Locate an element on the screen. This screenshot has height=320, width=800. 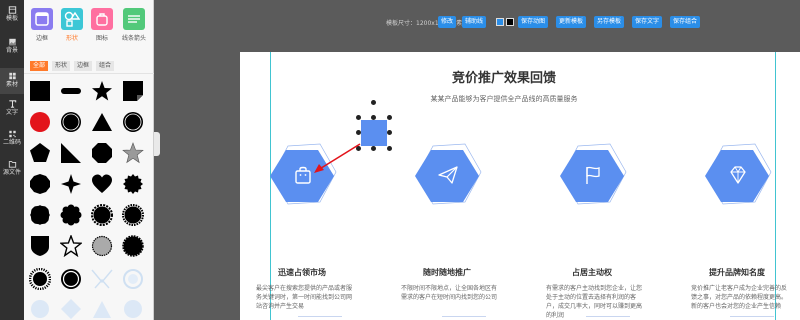
category-label: 边框 is located at coordinates (41, 38).